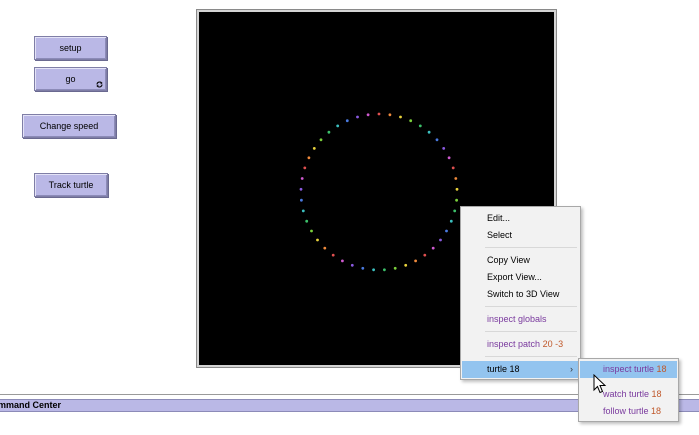 The height and width of the screenshot is (435, 699). I want to click on change-speed-button-label: Change speed, so click(69, 126).